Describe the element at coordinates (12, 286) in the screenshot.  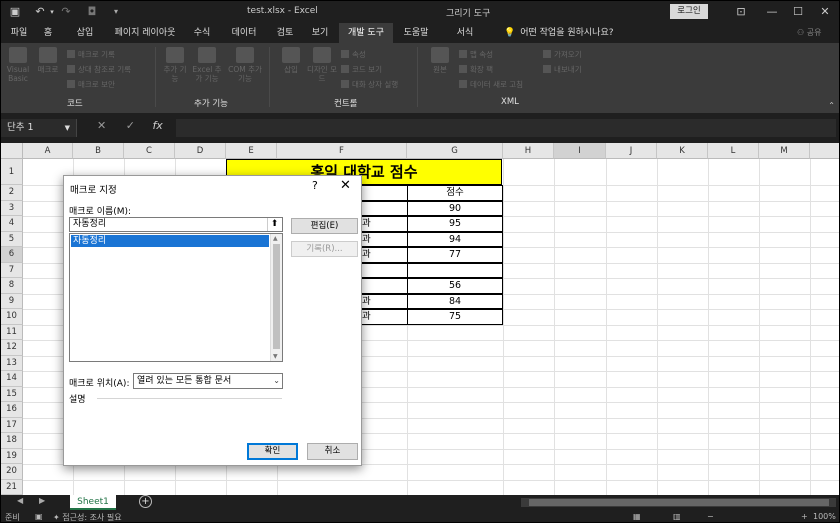
I see `row-header: 8` at that location.